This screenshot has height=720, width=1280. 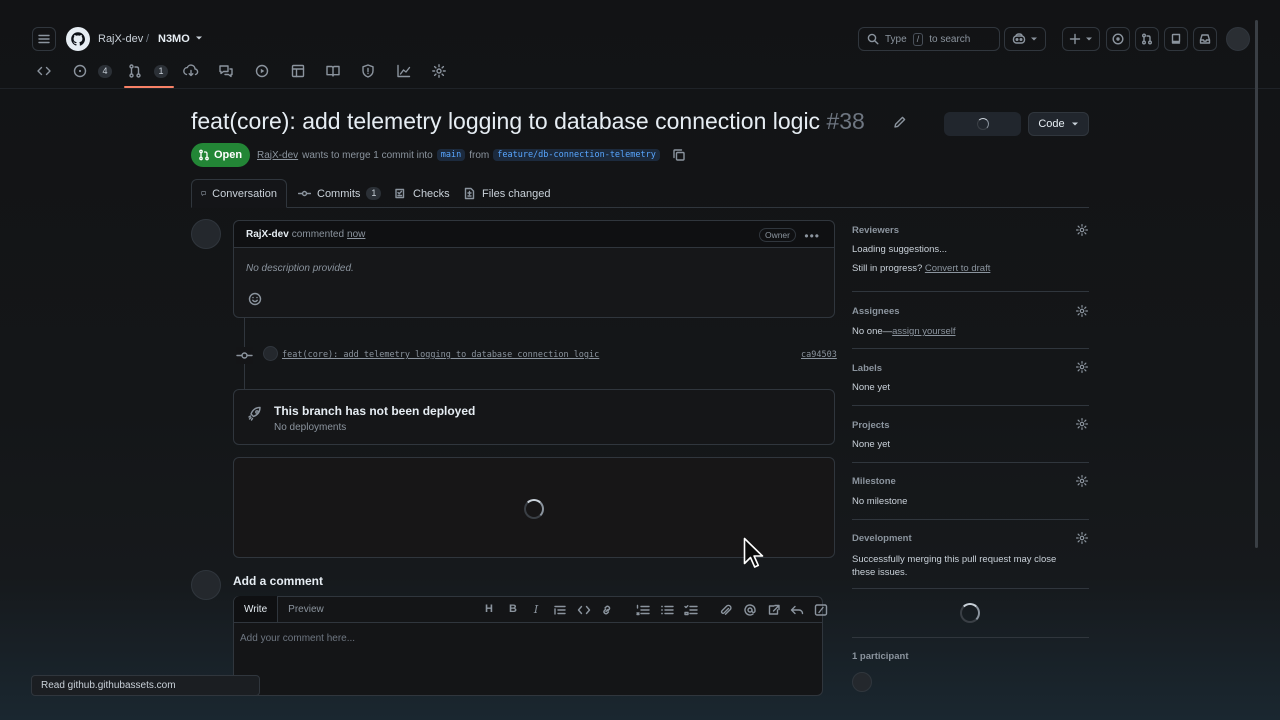 I want to click on base-branch: main, so click(x=451, y=155).